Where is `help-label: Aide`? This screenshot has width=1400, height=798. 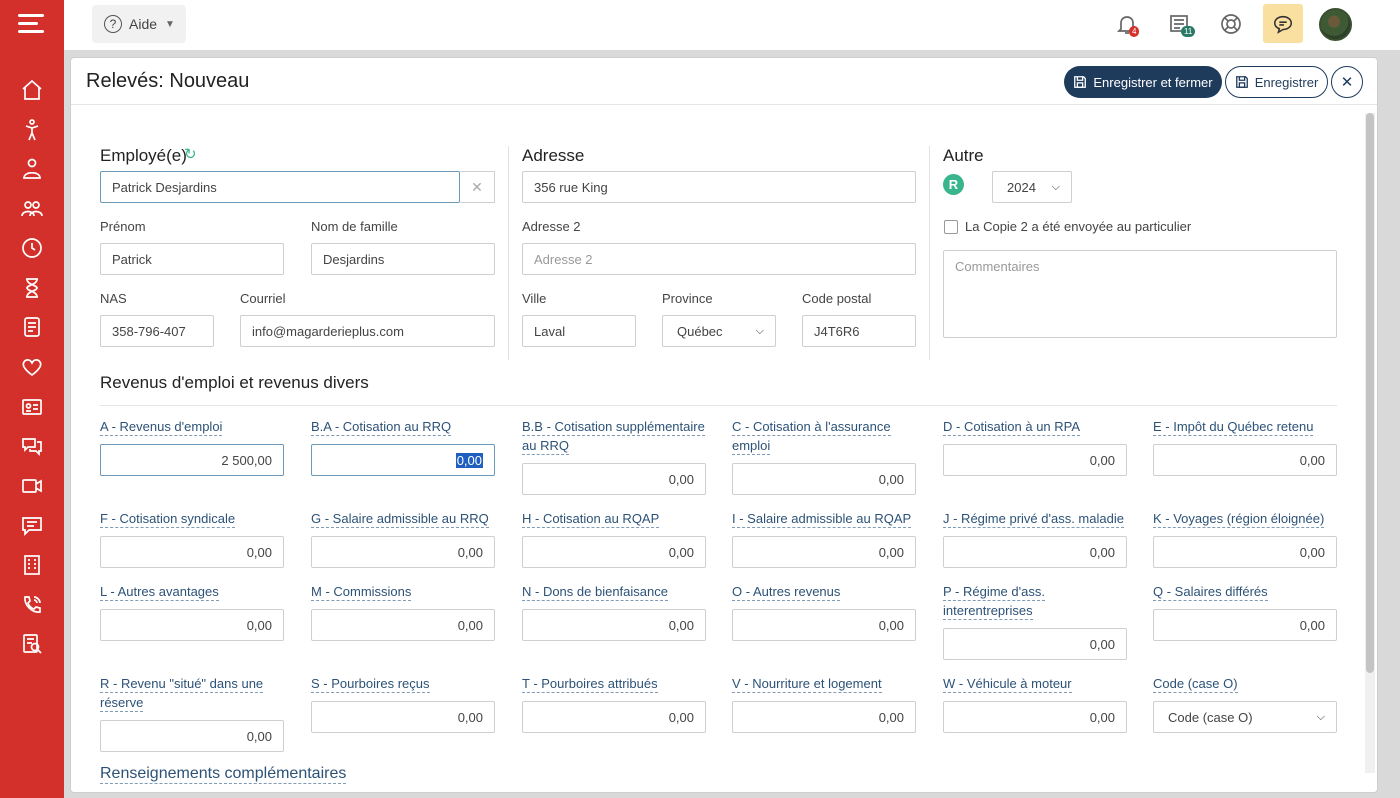 help-label: Aide is located at coordinates (143, 24).